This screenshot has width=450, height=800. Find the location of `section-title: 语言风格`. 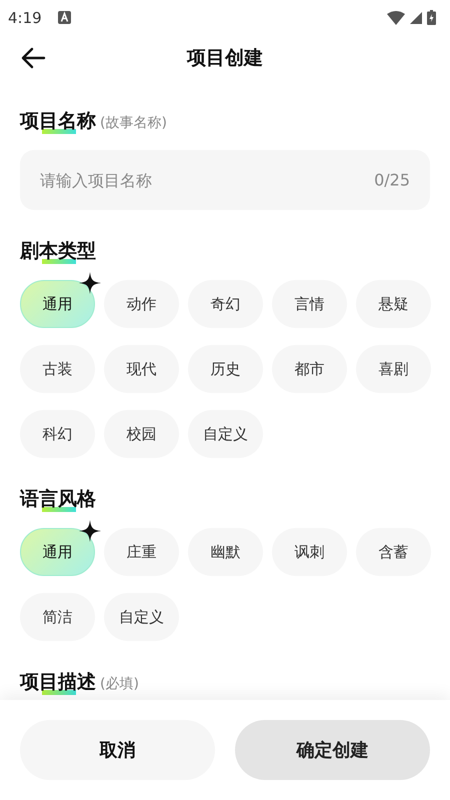

section-title: 语言风格 is located at coordinates (58, 499).